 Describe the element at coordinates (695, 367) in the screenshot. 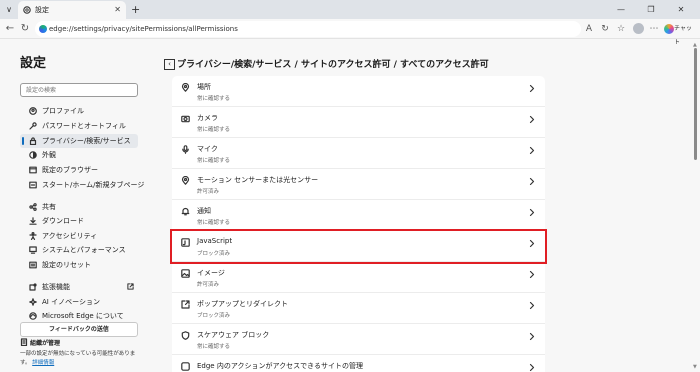

I see `scroll-down-arrow-icon: ▼` at that location.